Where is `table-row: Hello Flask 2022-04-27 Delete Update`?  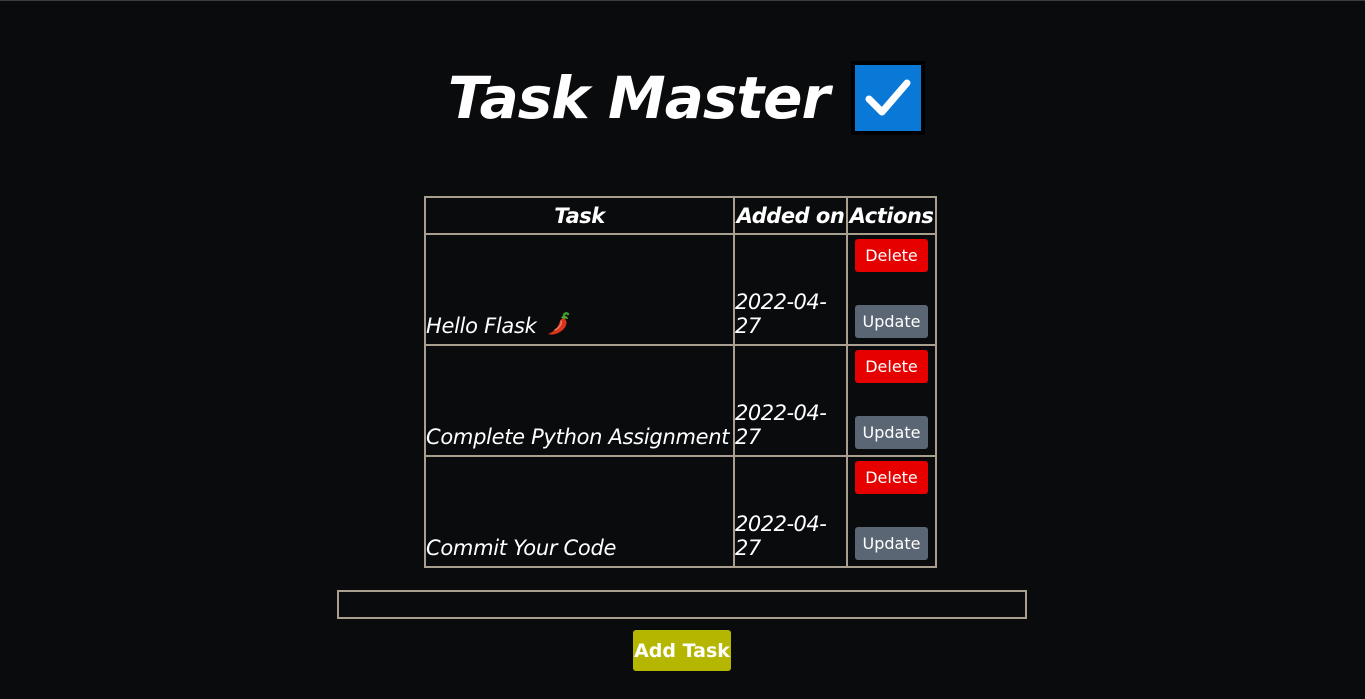
table-row: Hello Flask 2022-04-27 Delete Update is located at coordinates (680, 289).